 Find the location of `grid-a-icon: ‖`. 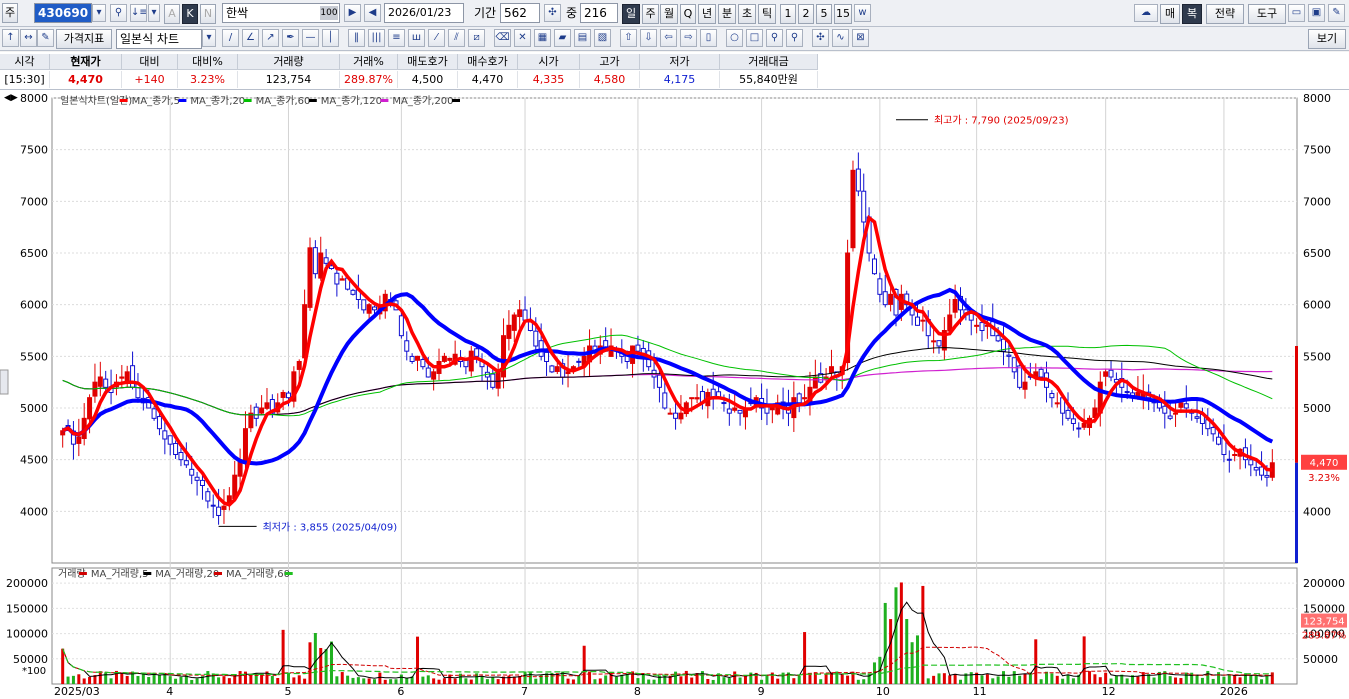

grid-a-icon: ‖ is located at coordinates (356, 38).